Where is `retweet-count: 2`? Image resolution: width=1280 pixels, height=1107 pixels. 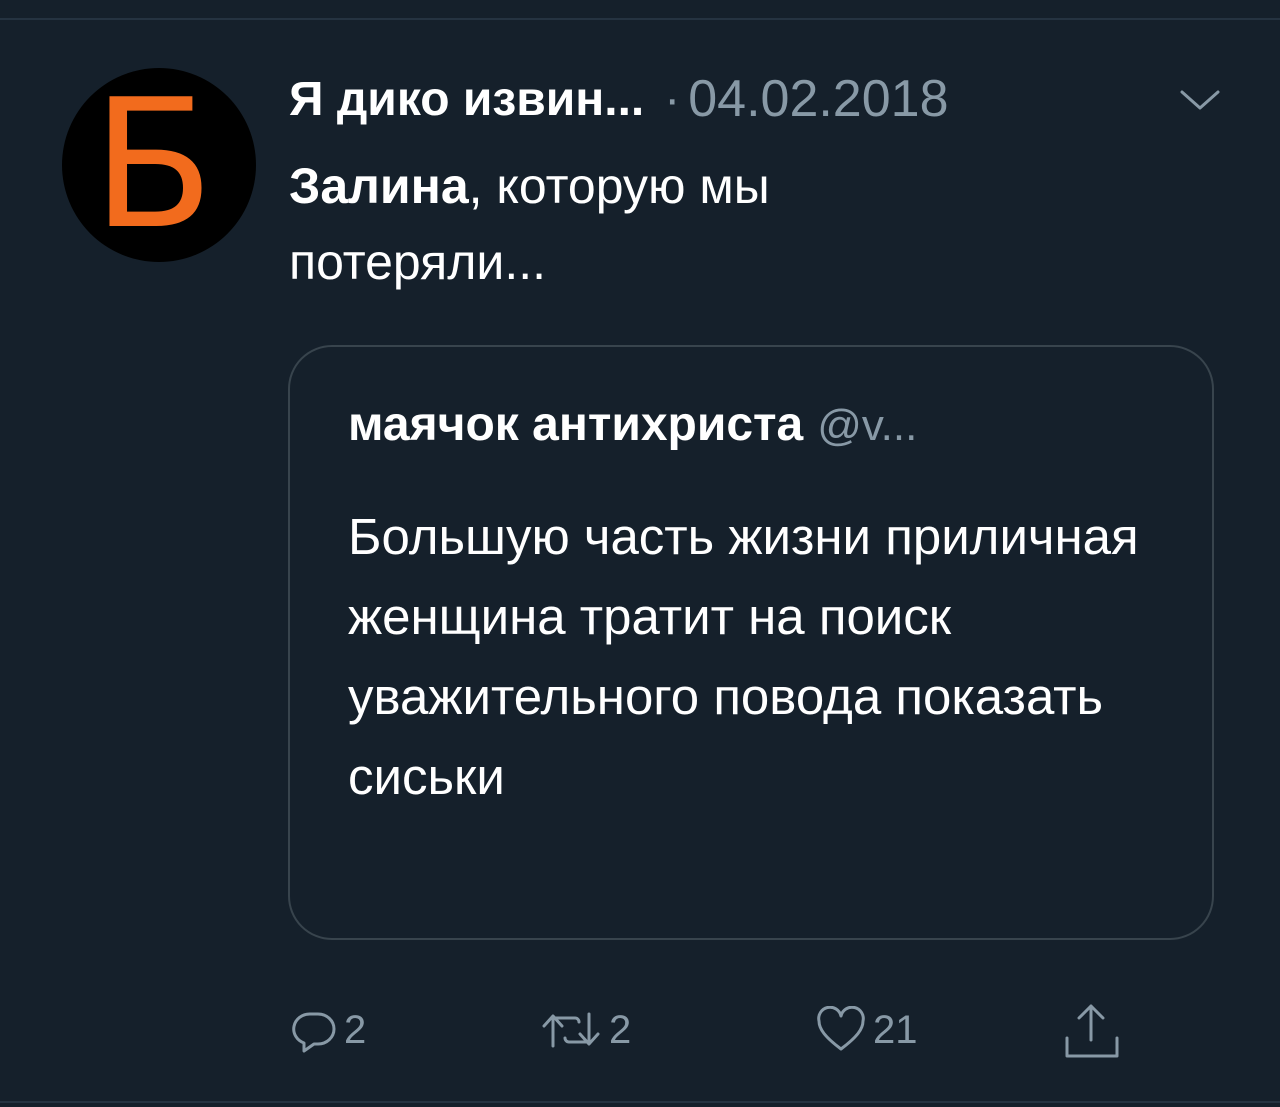
retweet-count: 2 is located at coordinates (620, 1029).